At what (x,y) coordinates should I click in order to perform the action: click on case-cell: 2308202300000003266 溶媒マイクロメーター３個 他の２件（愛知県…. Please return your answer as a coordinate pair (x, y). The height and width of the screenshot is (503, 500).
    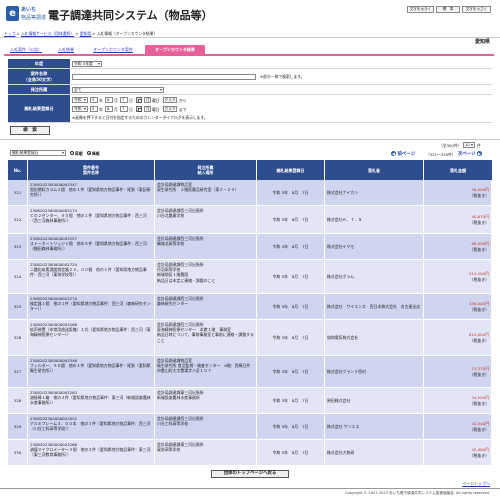
    Looking at the image, I should click on (91, 452).